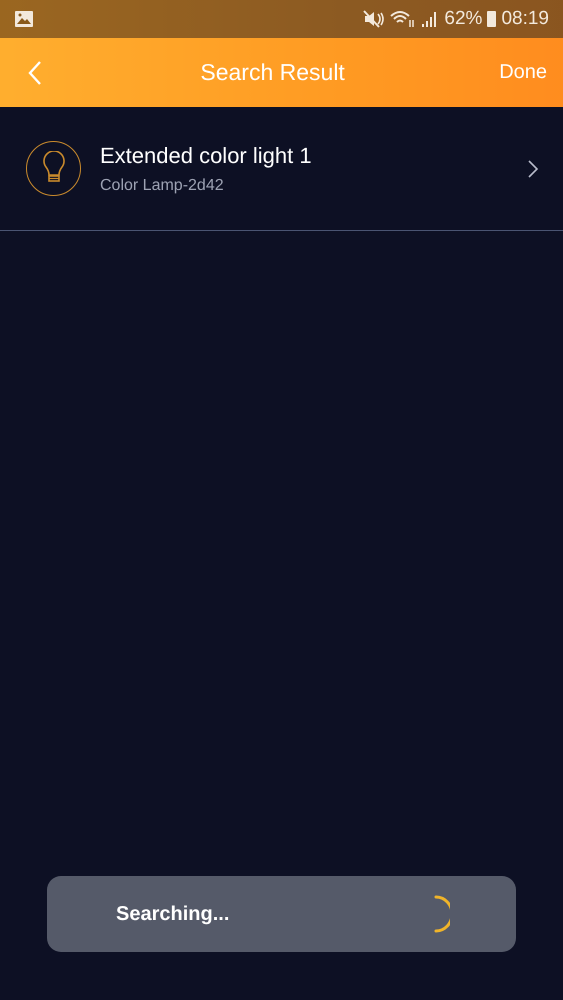 The image size is (563, 1000). What do you see at coordinates (533, 168) in the screenshot?
I see `chevron-right-icon` at bounding box center [533, 168].